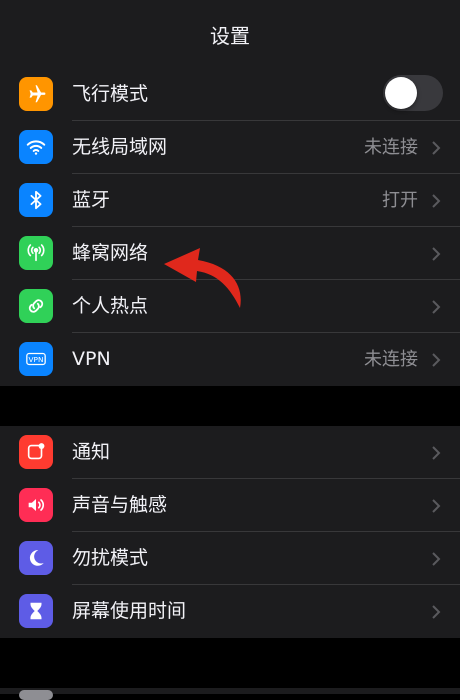 The height and width of the screenshot is (700, 460). I want to click on navigation-bar: 设置, so click(230, 34).